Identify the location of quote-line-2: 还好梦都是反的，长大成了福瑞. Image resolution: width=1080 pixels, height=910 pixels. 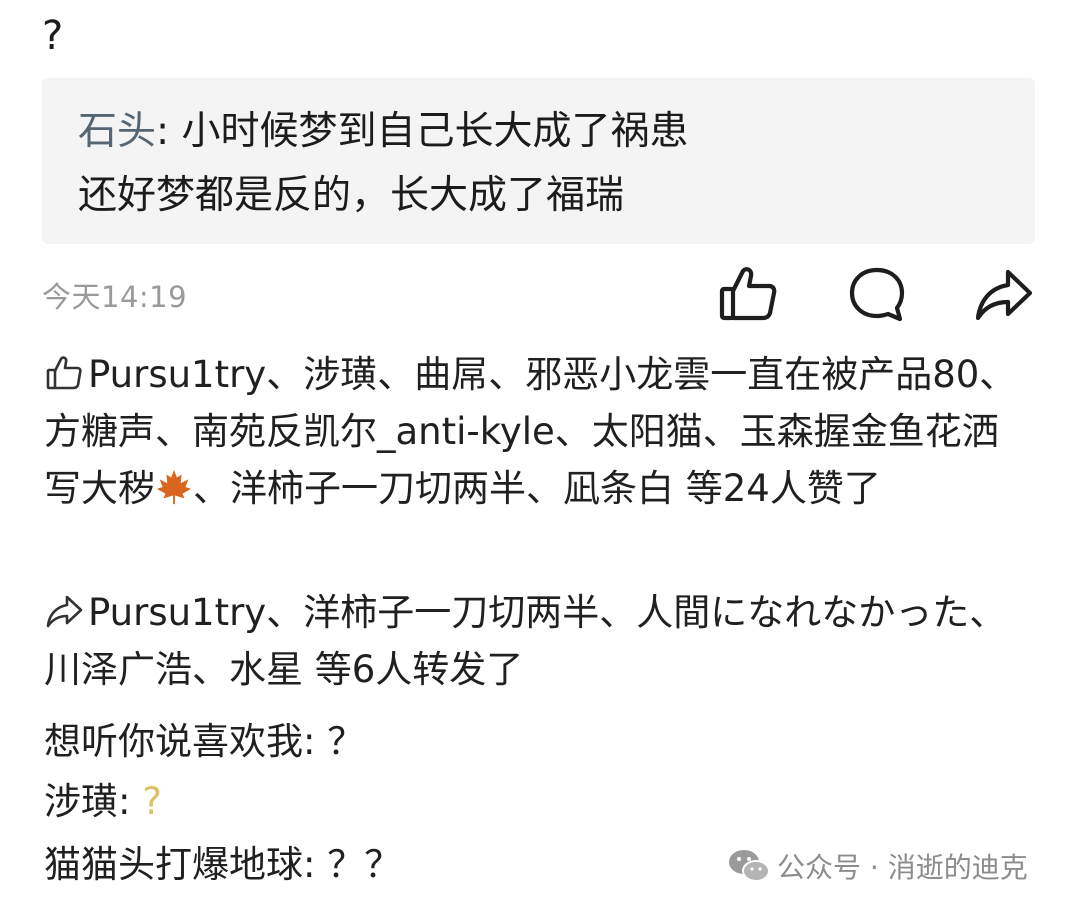
(351, 195).